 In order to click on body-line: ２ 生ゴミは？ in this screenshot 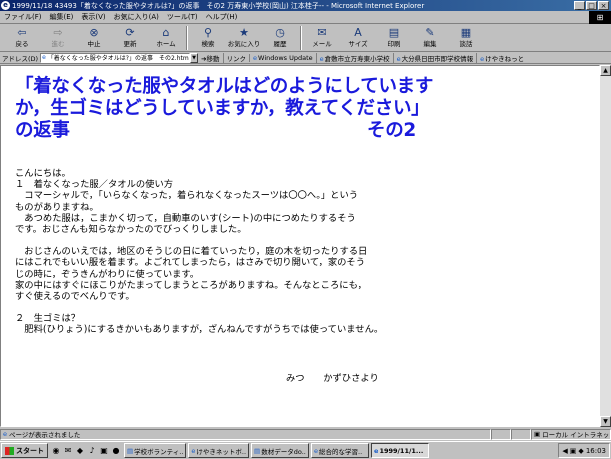, I will do `click(48, 319)`.